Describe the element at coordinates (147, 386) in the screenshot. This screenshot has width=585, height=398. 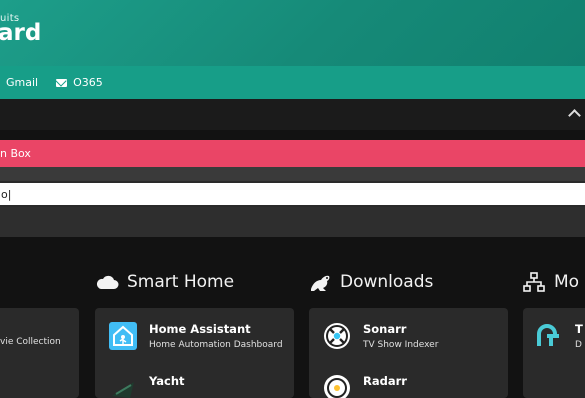
I see `tile-yacht: Yacht` at that location.